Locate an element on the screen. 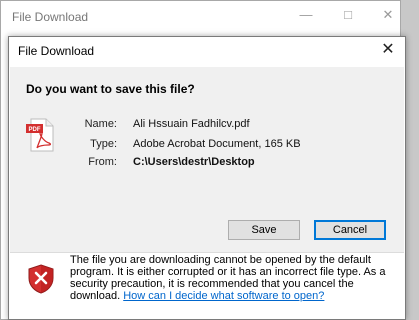  close-icon: ✕ is located at coordinates (388, 50).